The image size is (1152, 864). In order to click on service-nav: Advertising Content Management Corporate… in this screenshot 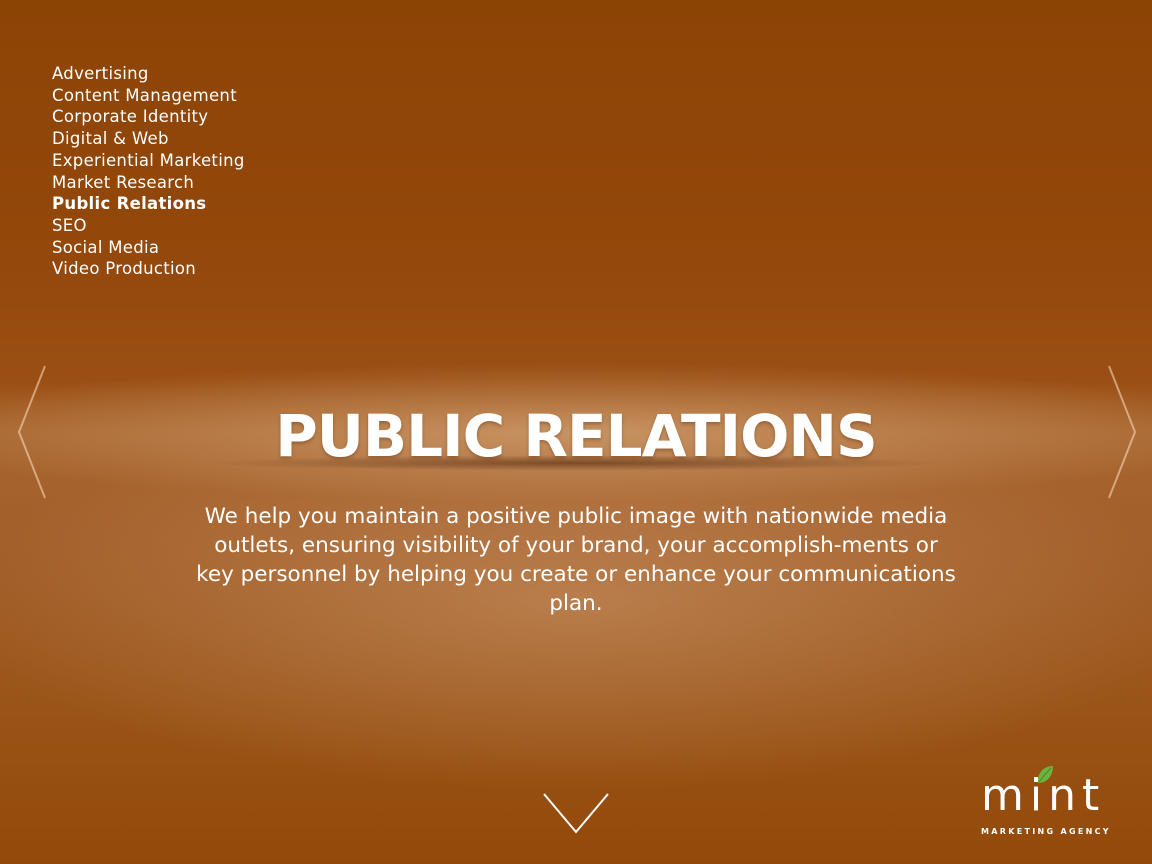, I will do `click(148, 171)`.